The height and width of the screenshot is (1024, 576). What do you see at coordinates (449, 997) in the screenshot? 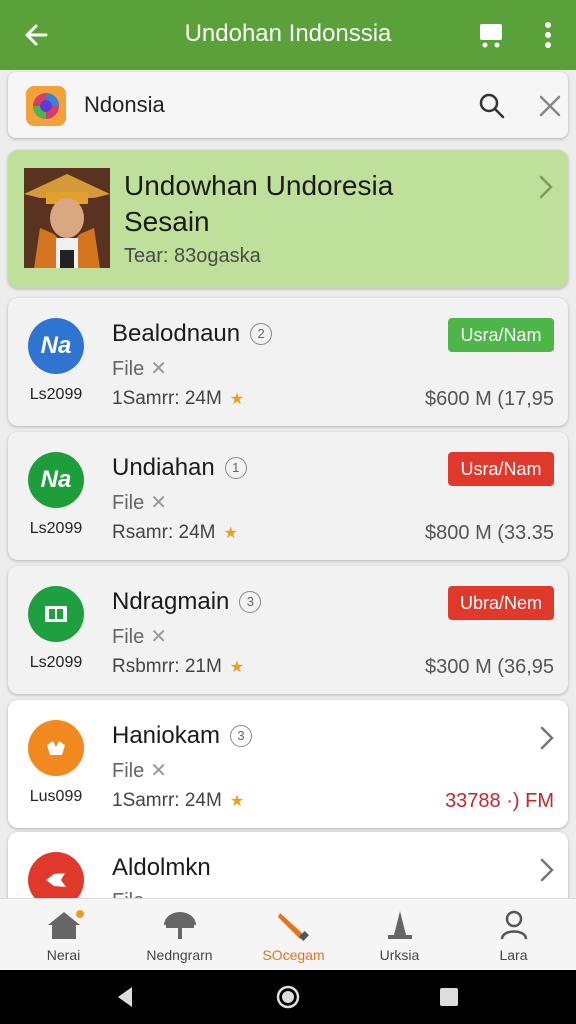
I see `recents-icon` at bounding box center [449, 997].